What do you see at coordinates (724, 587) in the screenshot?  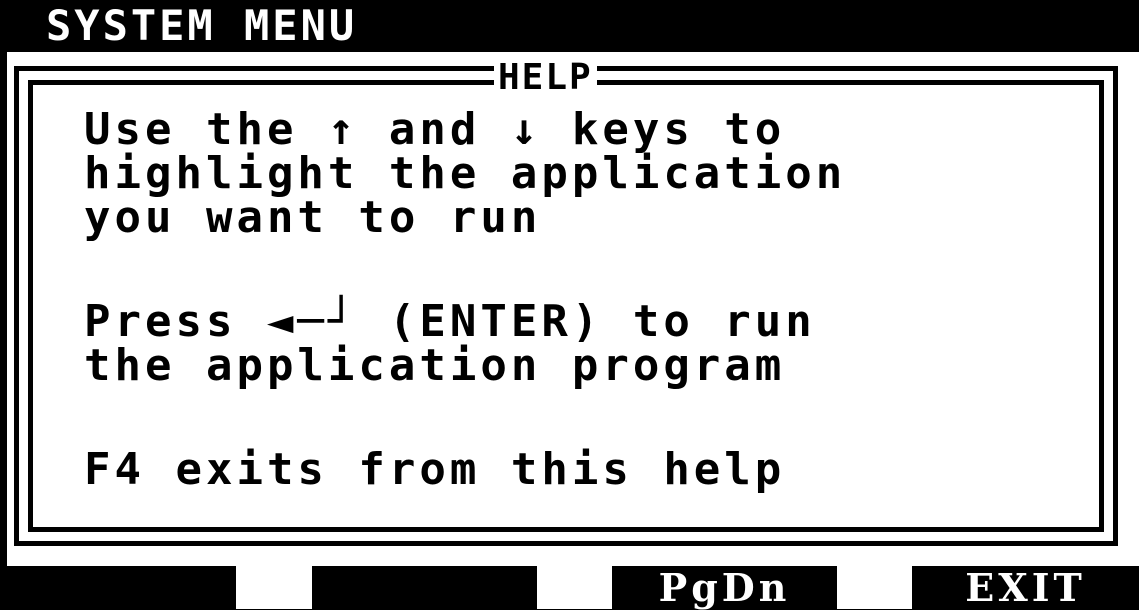 I see `pgdn-key-button: PgDn` at bounding box center [724, 587].